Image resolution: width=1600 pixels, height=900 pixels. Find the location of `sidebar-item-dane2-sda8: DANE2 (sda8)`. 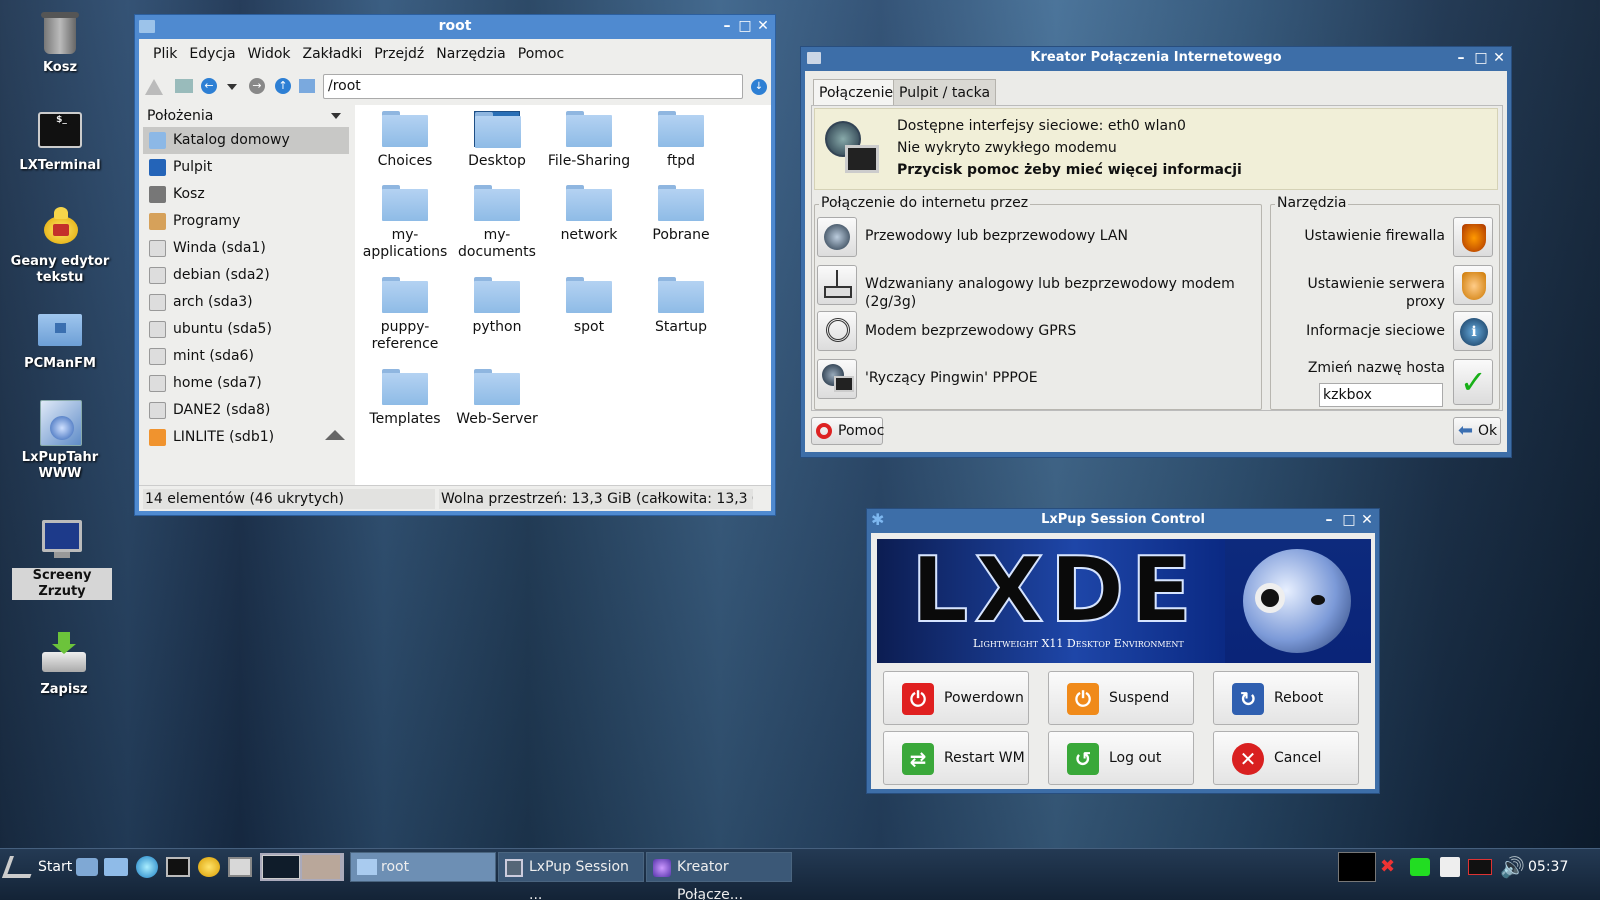

sidebar-item-dane2-sda8: DANE2 (sda8) is located at coordinates (246, 410).